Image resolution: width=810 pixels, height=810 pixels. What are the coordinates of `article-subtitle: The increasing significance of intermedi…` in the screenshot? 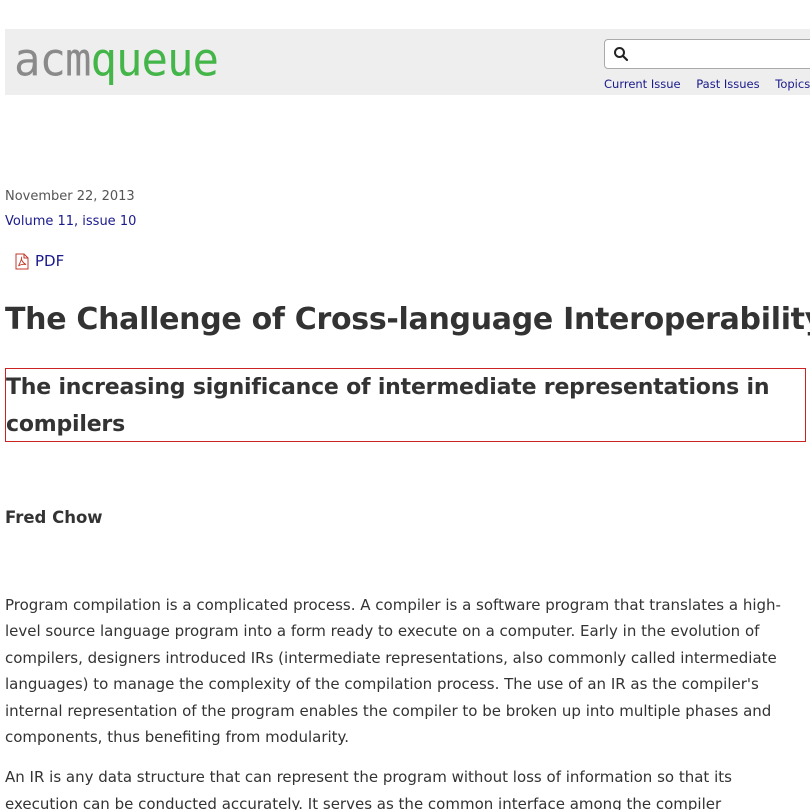 It's located at (388, 406).